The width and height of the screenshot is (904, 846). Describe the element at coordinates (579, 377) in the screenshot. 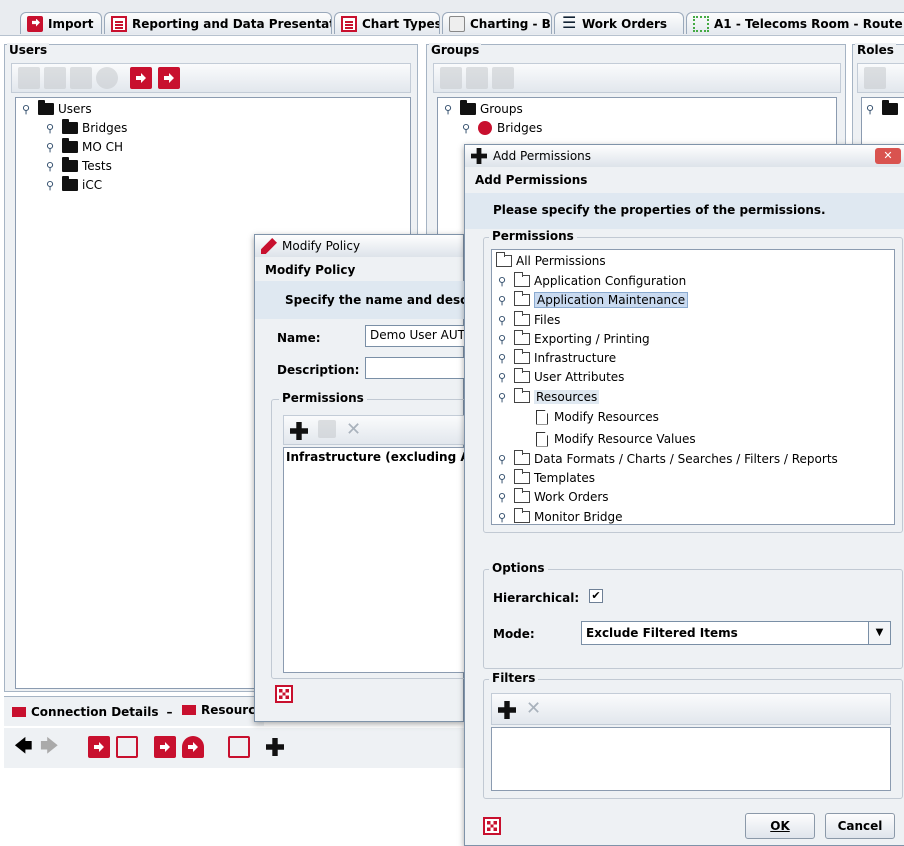

I see `node-label: User Attributes` at that location.